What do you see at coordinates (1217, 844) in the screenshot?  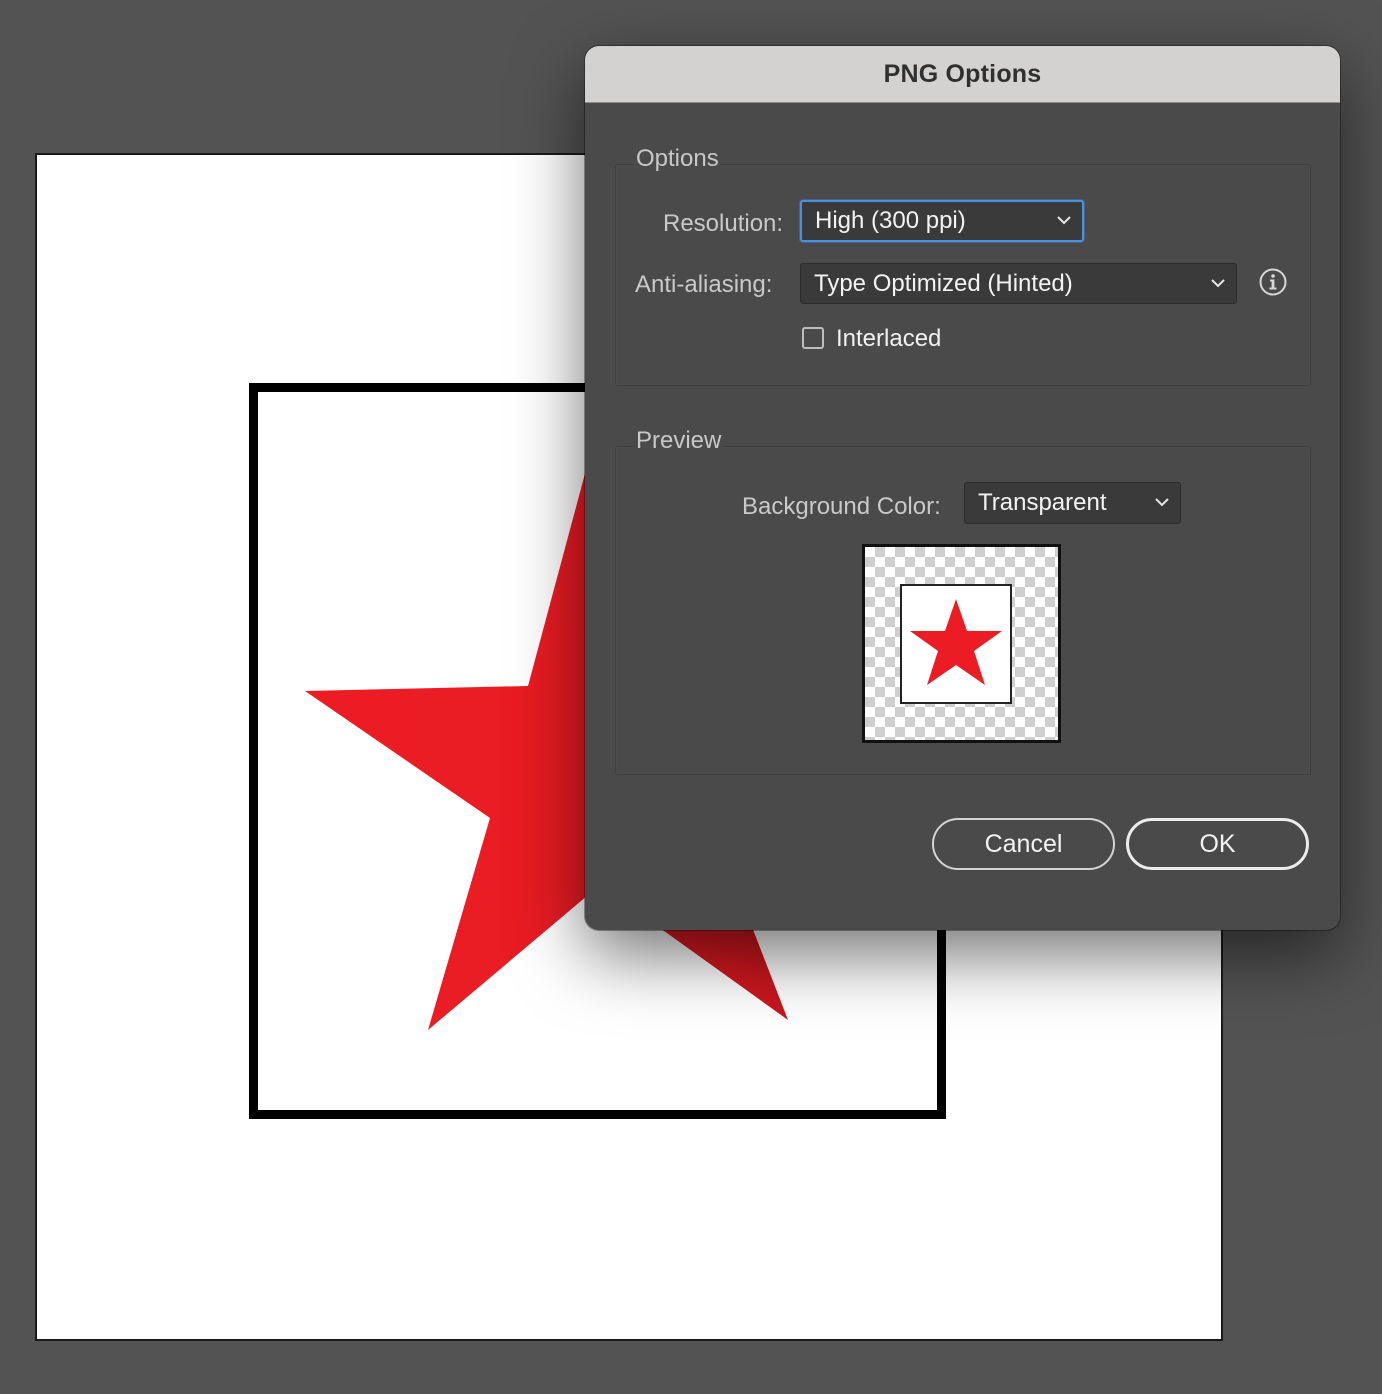 I see `ok-button: OK` at bounding box center [1217, 844].